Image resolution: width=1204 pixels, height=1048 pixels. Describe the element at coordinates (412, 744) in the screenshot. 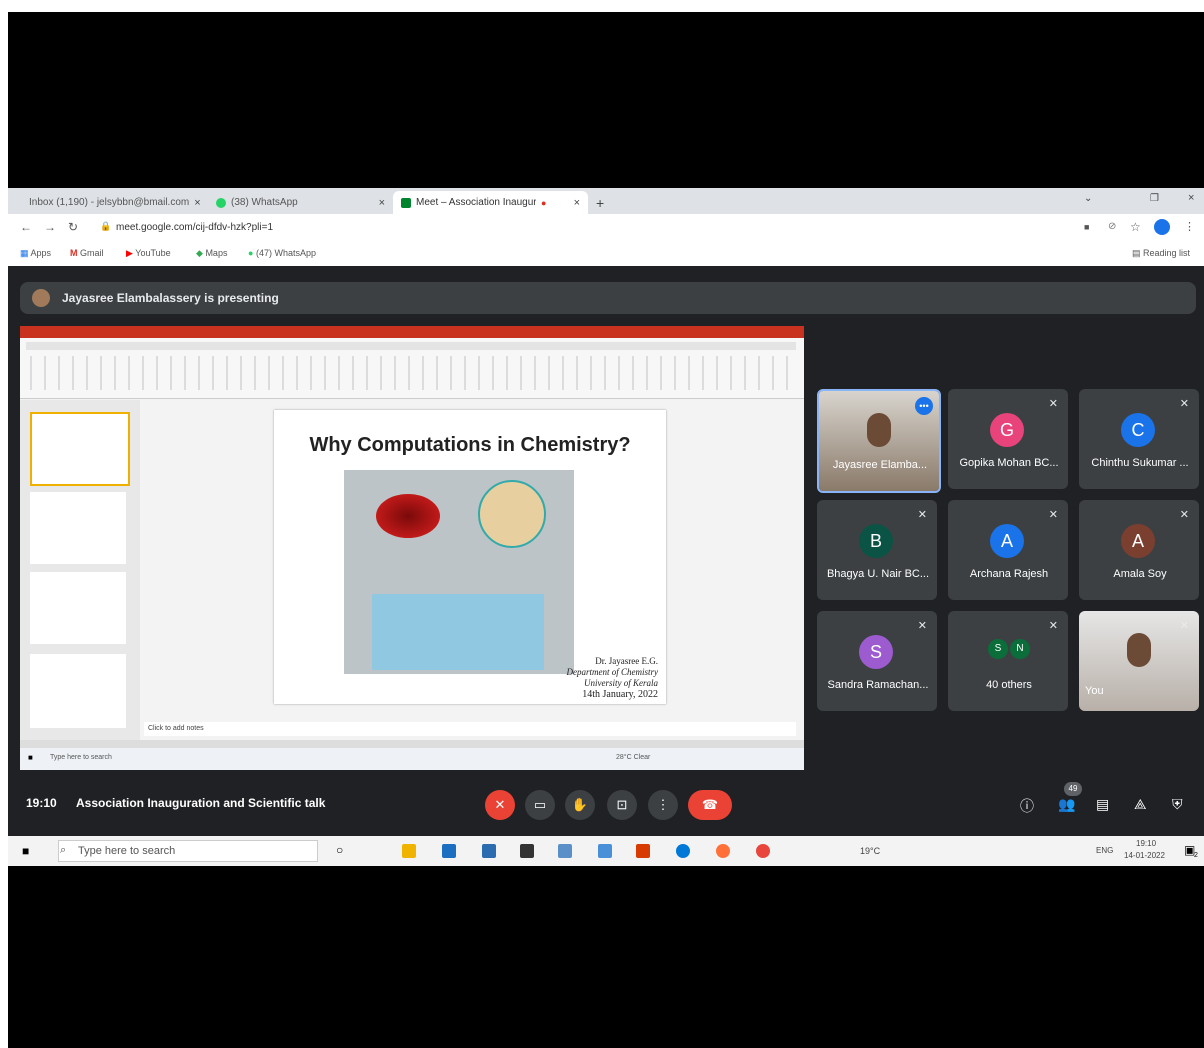

I see `ppt-status-bar` at that location.